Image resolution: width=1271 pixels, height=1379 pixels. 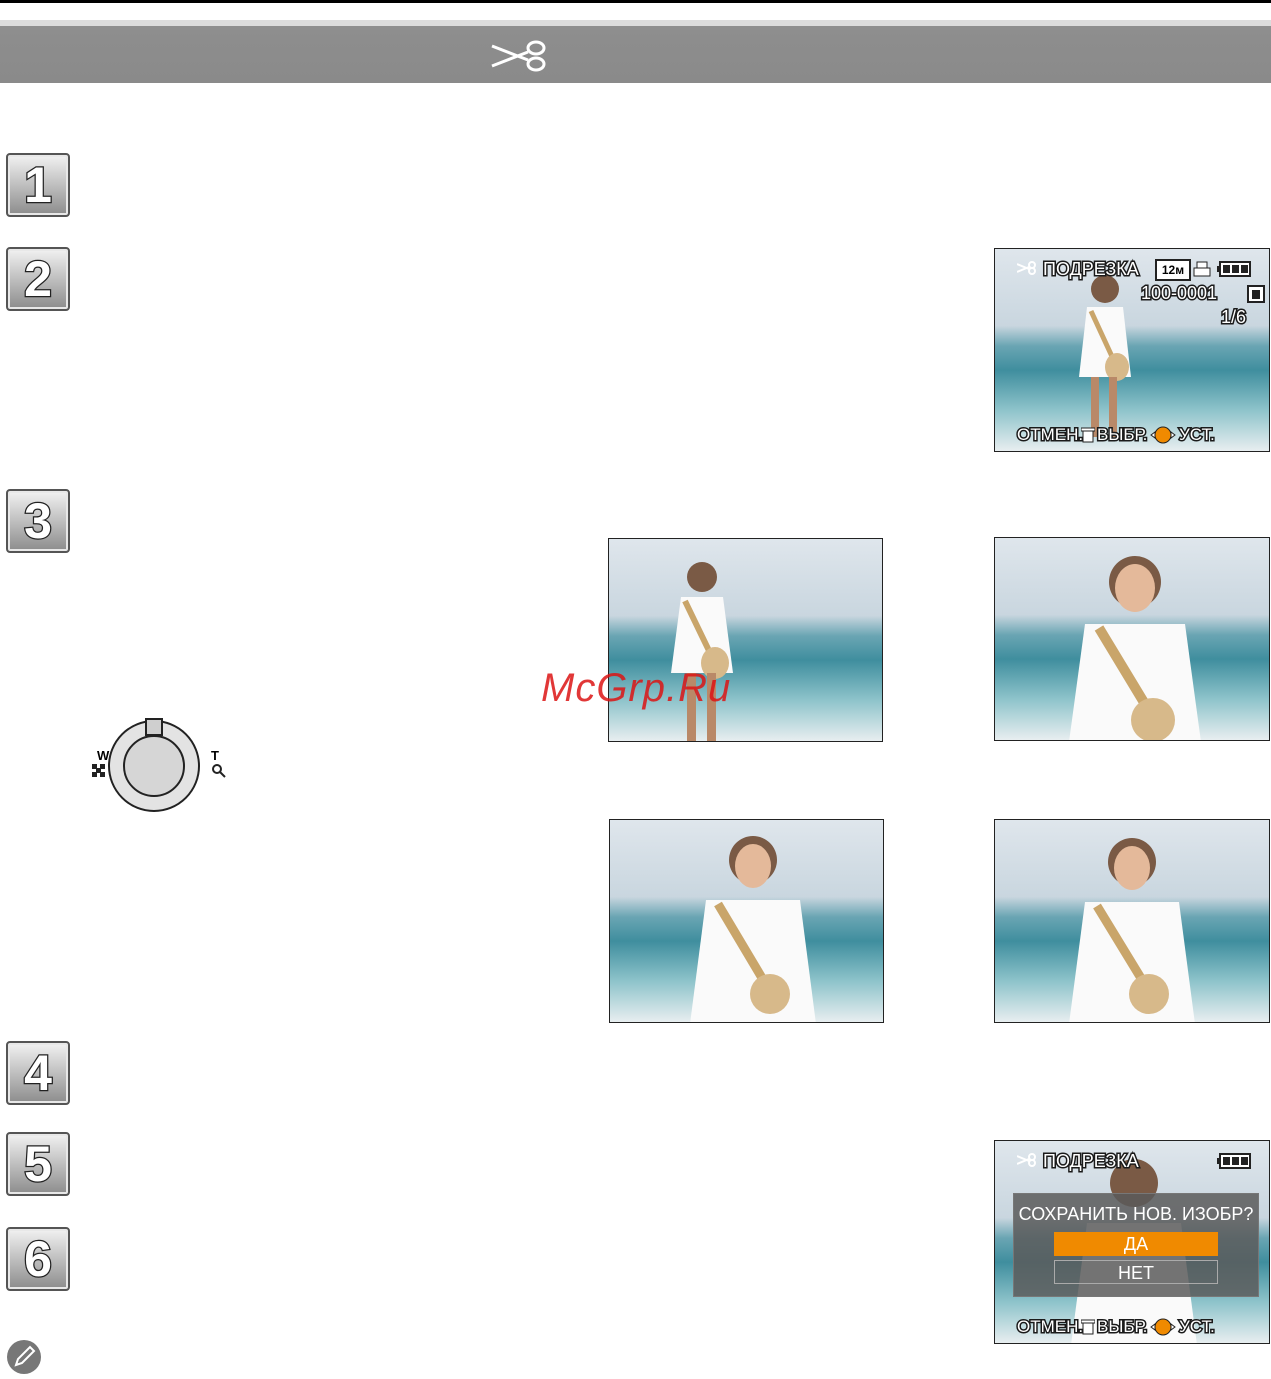 I want to click on step-number: 4, so click(x=38, y=1073).